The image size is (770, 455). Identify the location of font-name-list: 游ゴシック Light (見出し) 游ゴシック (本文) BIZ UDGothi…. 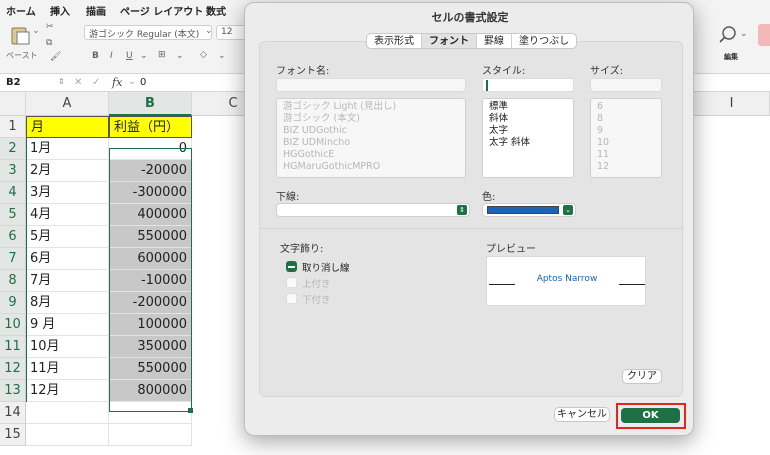
(371, 138).